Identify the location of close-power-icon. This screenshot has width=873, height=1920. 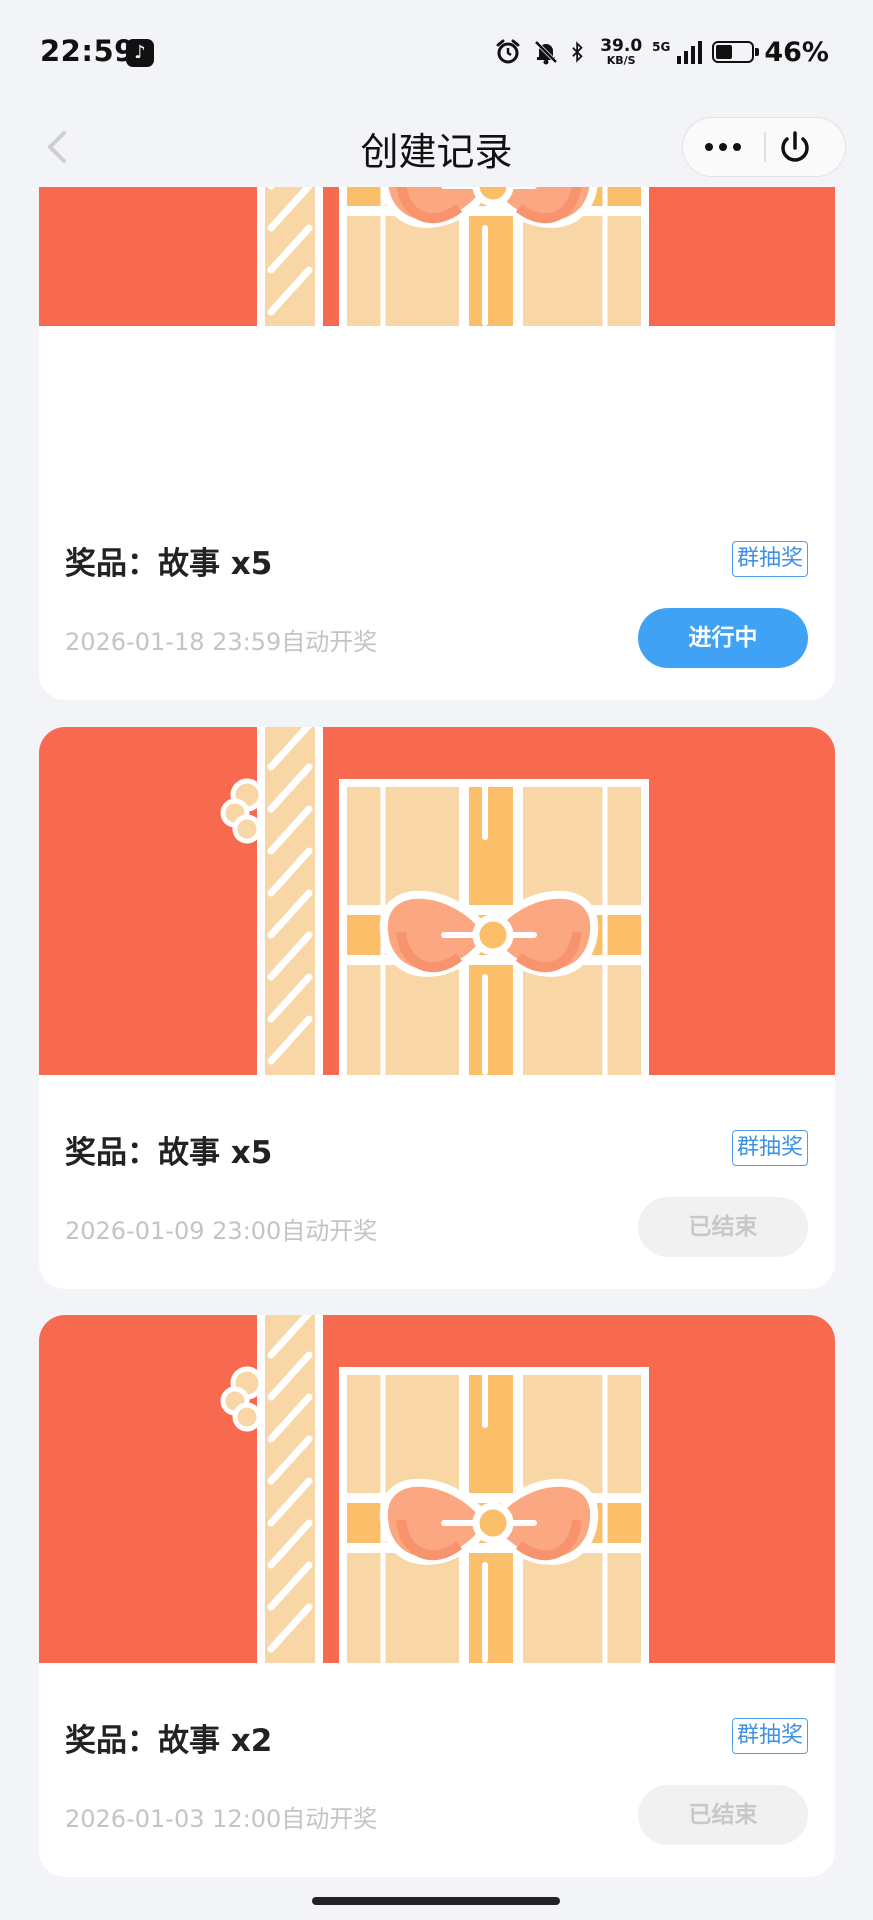
(795, 148).